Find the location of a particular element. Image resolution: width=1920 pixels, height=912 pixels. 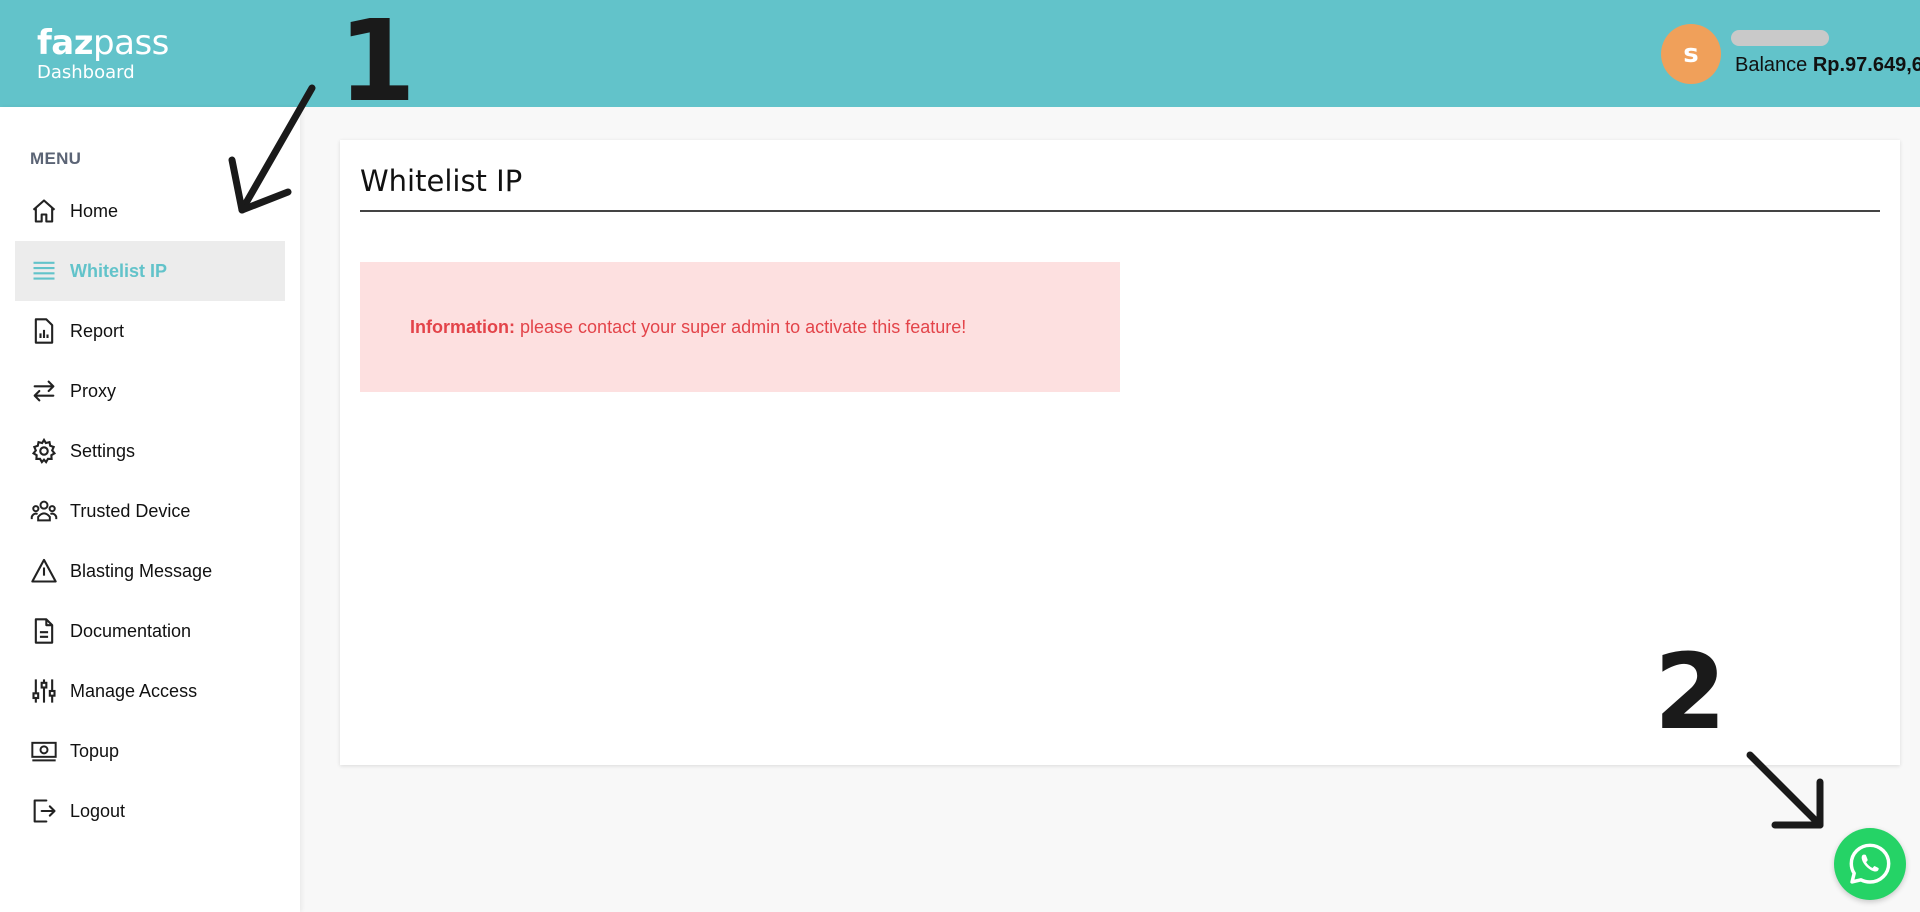

logo-subtitle: Dashboard is located at coordinates (86, 72).